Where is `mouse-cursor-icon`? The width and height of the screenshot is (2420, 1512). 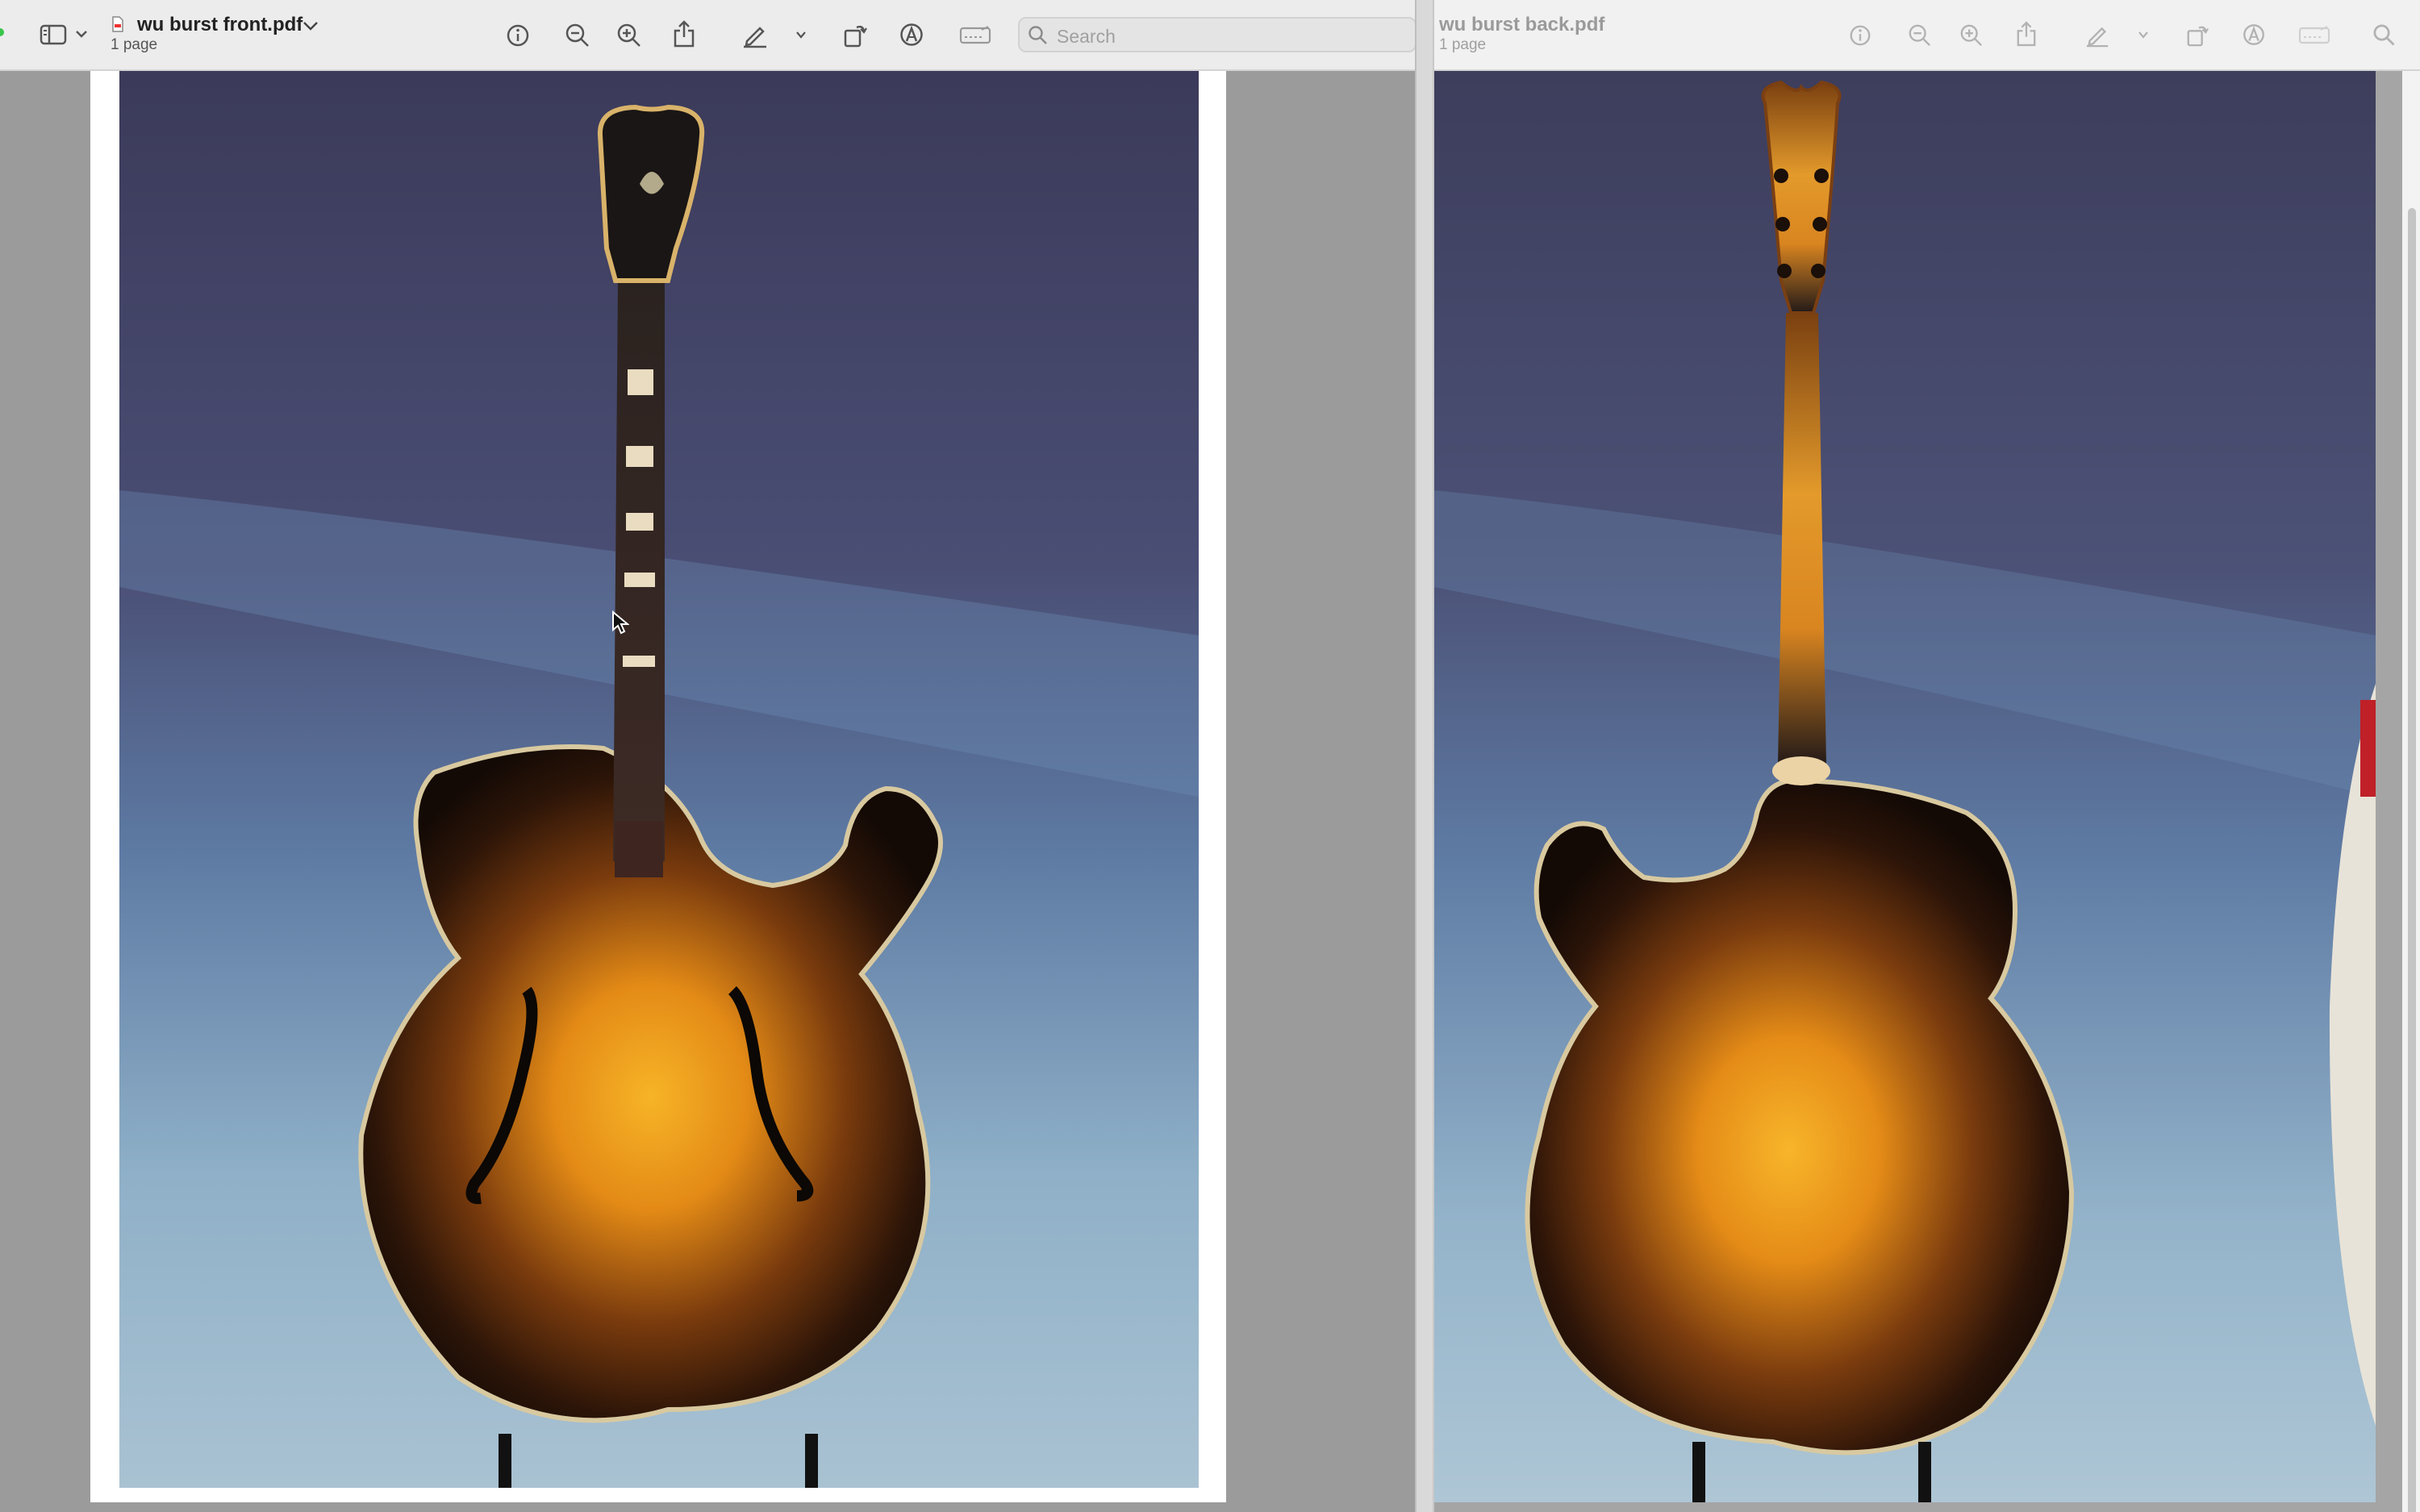 mouse-cursor-icon is located at coordinates (620, 622).